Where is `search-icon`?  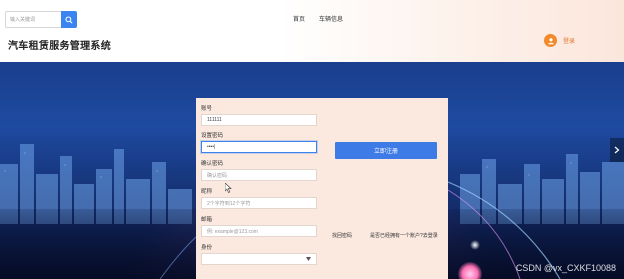 search-icon is located at coordinates (69, 19).